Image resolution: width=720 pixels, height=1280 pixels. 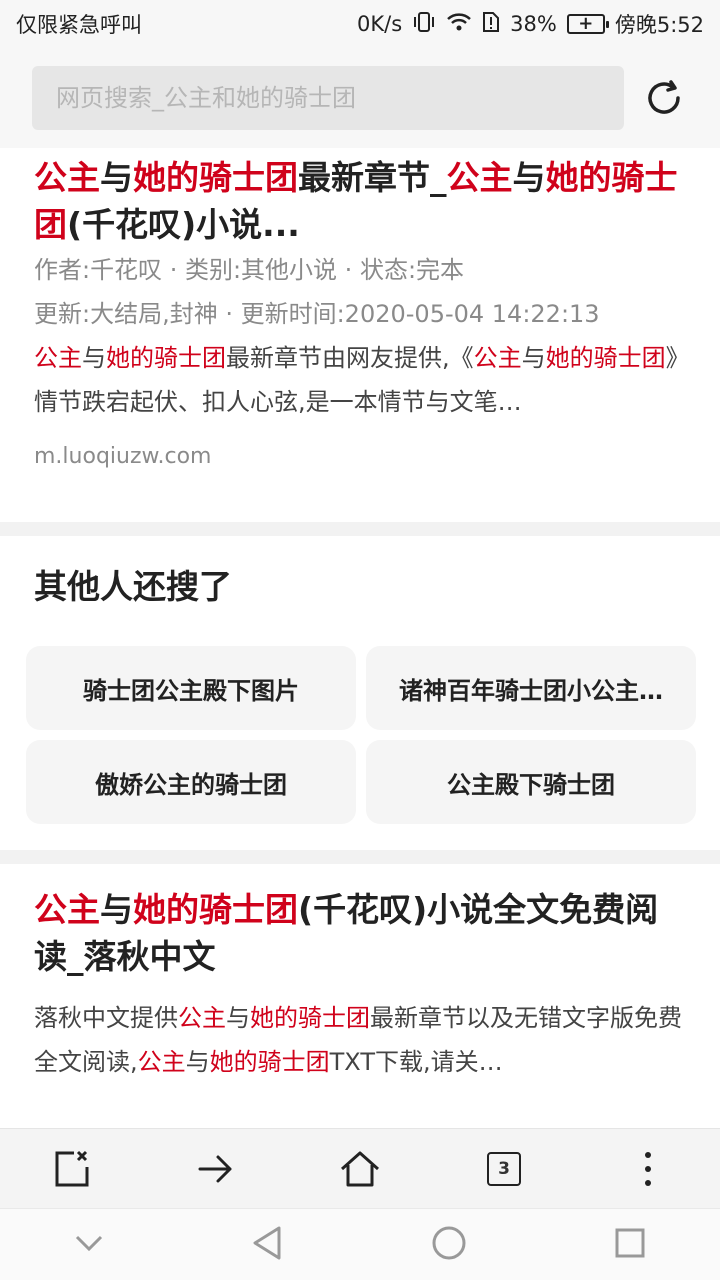 I want to click on vibrate-icon, so click(x=424, y=24).